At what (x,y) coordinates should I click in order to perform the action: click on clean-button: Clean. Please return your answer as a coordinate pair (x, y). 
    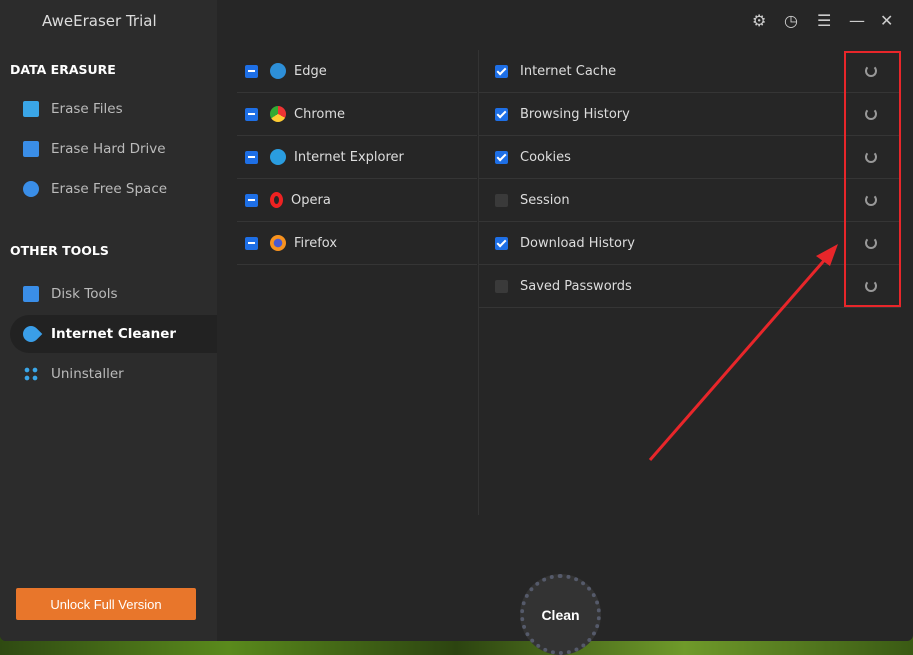
    Looking at the image, I should click on (560, 614).